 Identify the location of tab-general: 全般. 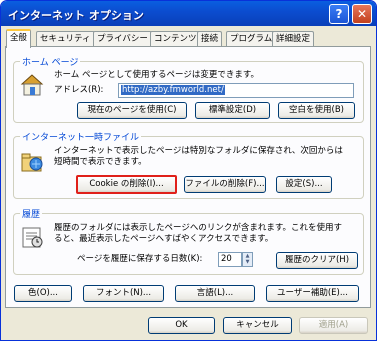
(19, 38).